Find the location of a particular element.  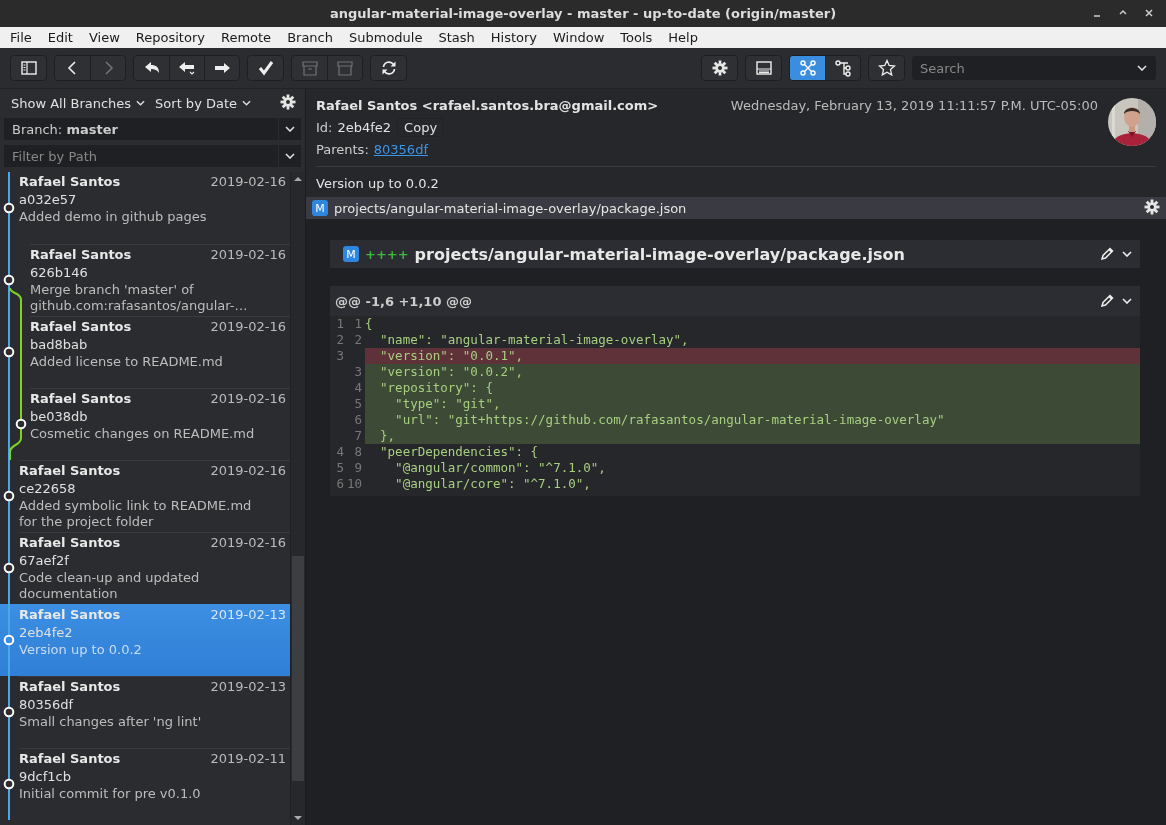

commit-hash: 2eb4fe2 is located at coordinates (46, 633).